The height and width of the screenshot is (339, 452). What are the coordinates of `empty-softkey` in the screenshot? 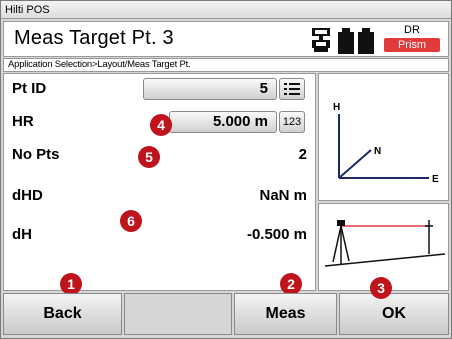 It's located at (178, 314).